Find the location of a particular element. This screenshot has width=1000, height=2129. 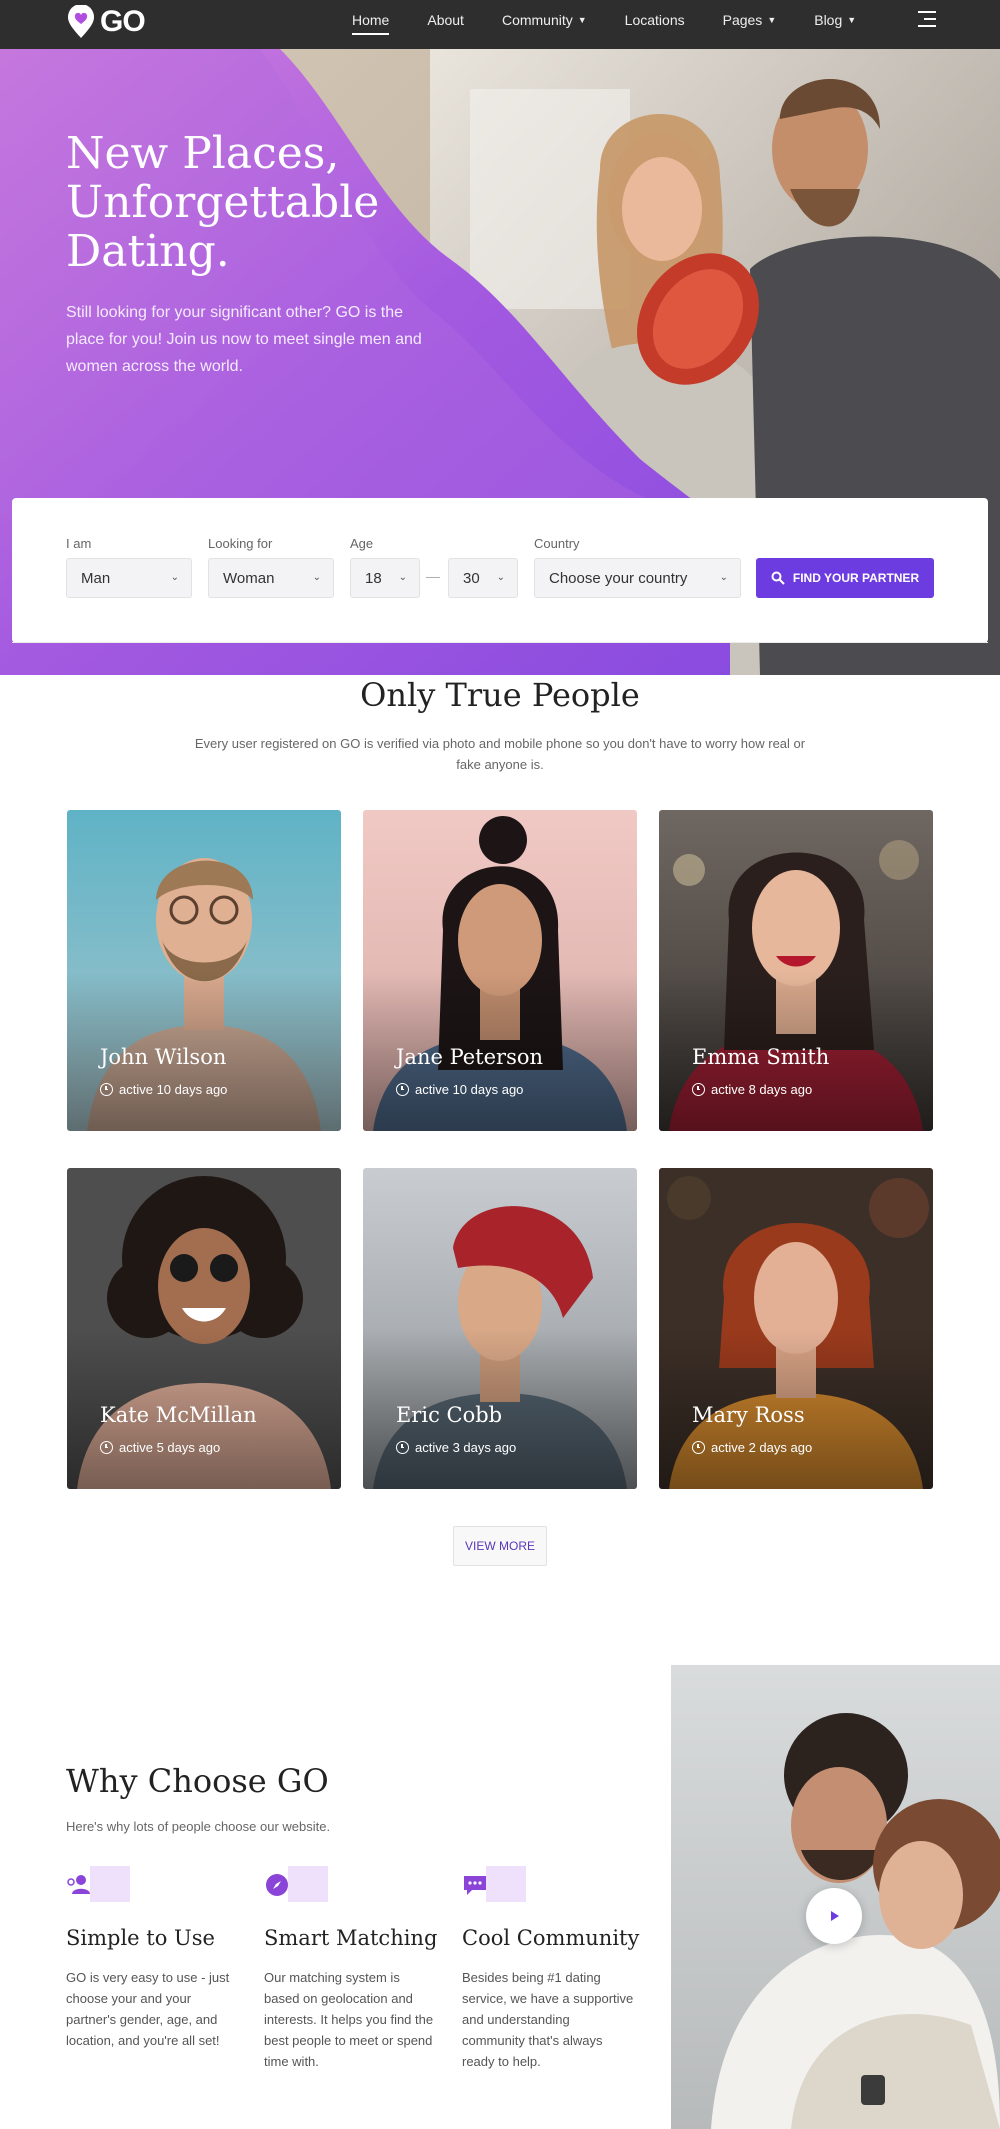

profile-activity-text: active 2 days ago is located at coordinates (762, 1447).